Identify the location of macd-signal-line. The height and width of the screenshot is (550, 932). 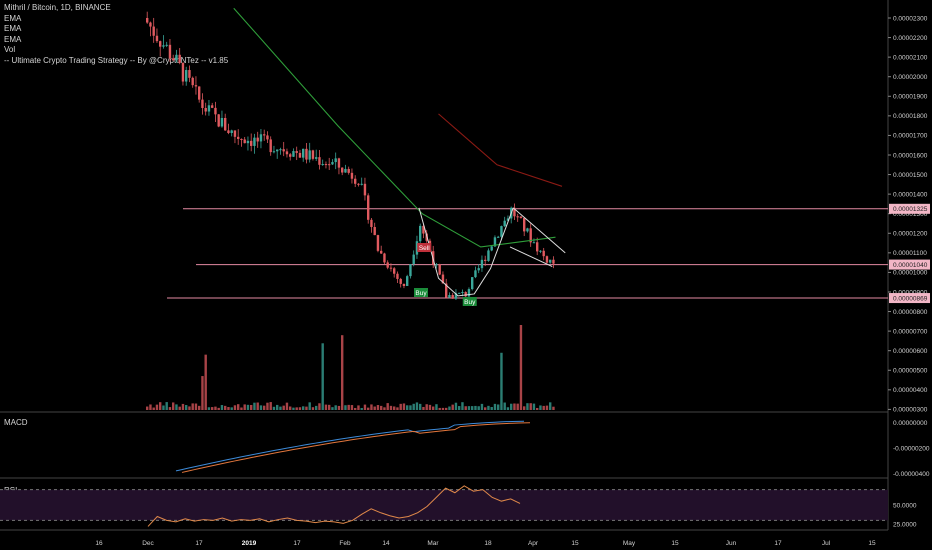
(356, 447).